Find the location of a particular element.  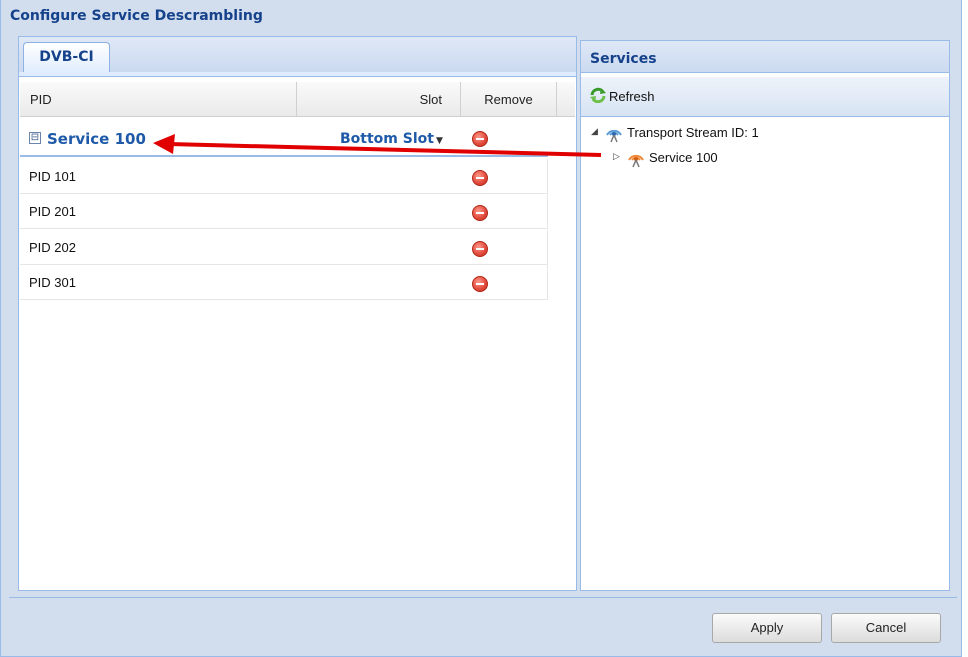

tree-node-transport-stream: ◢ Transport Stream ID: 1 is located at coordinates (741, 133).